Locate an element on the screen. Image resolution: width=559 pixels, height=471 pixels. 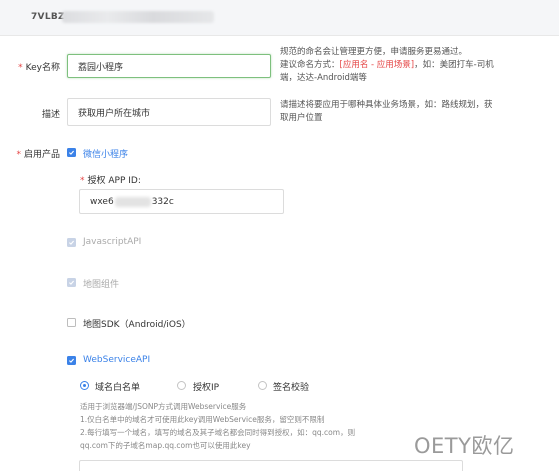
webservice-desc-line3: 2.每行填写一个域名，填写的域名及其子域名都会同时得到授权，如：qq.com，则 is located at coordinates (218, 432).